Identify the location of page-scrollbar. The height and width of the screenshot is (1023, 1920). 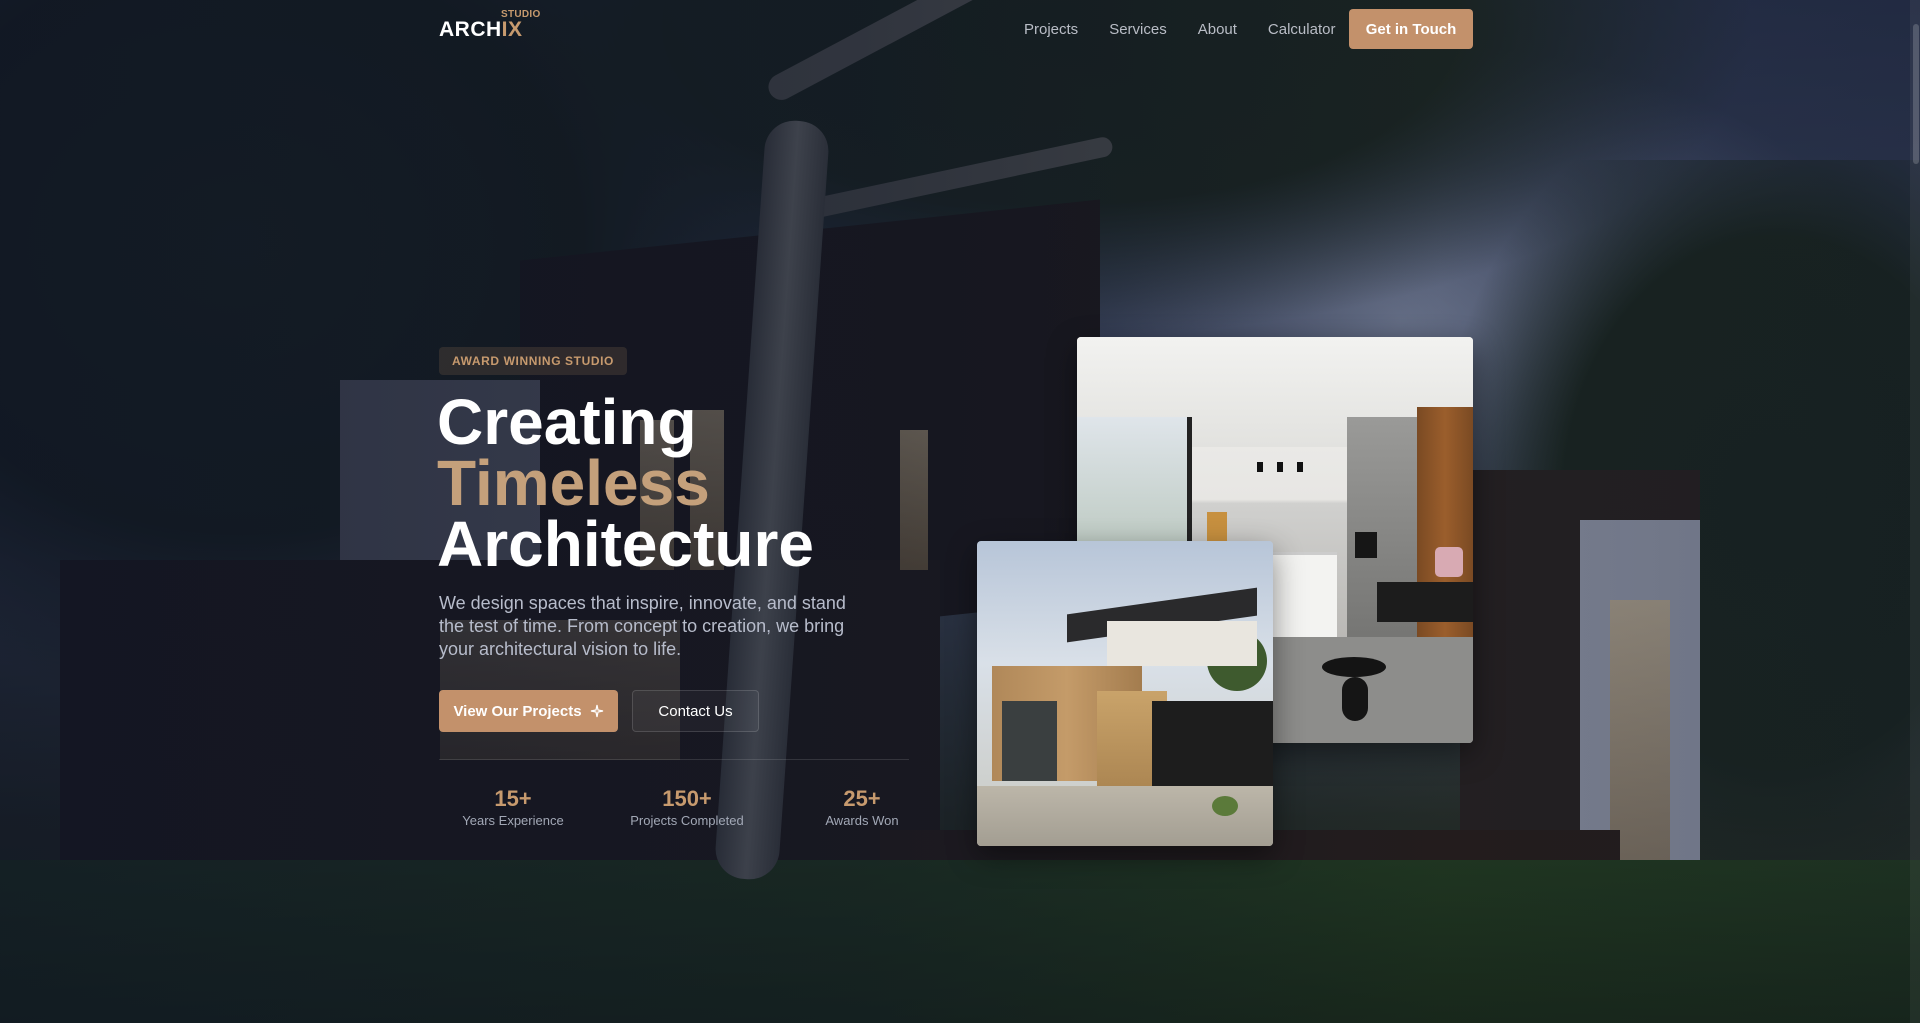
(1915, 511).